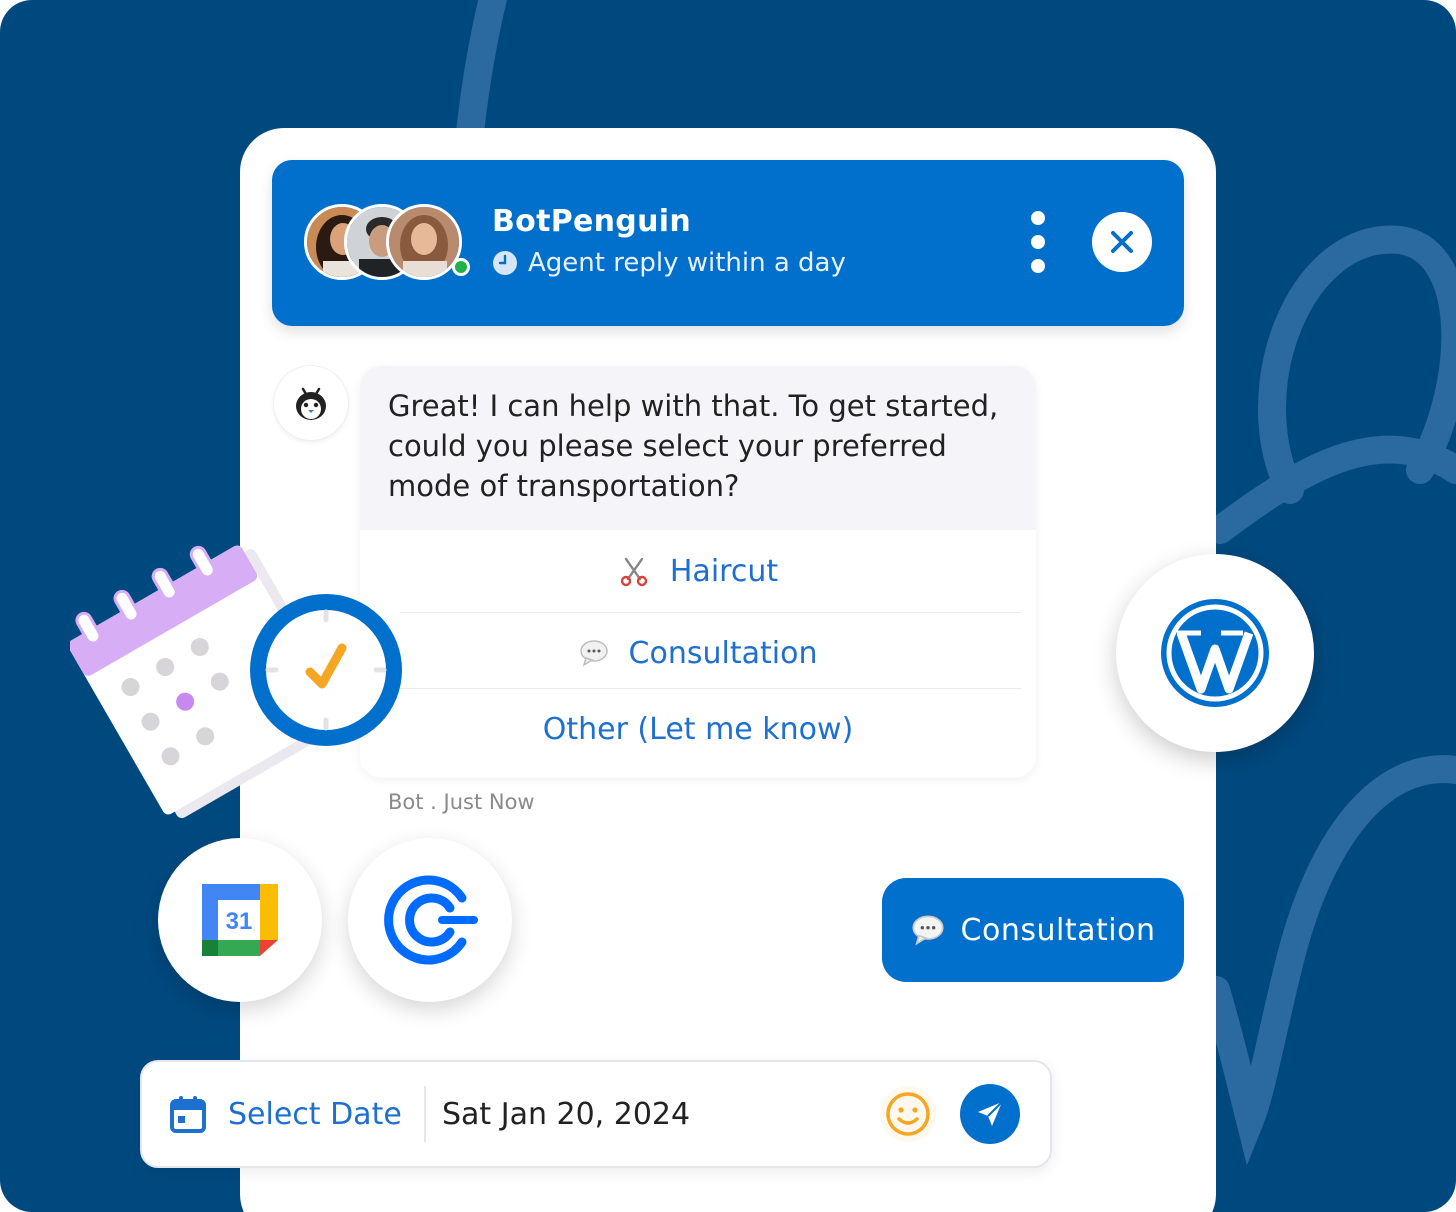  I want to click on input-separator, so click(425, 1114).